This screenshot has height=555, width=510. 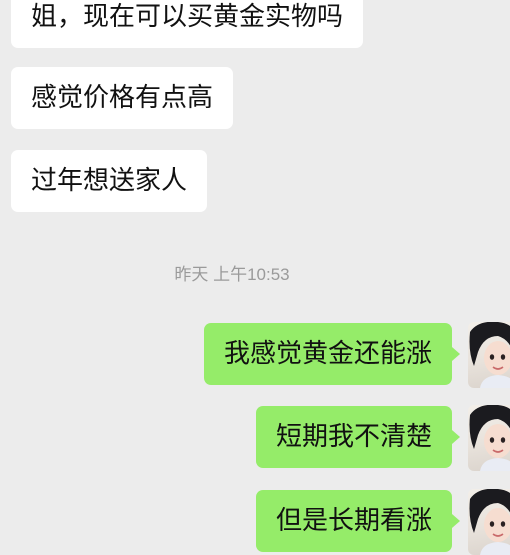 I want to click on message-text: 感觉价格有点高, so click(x=122, y=98).